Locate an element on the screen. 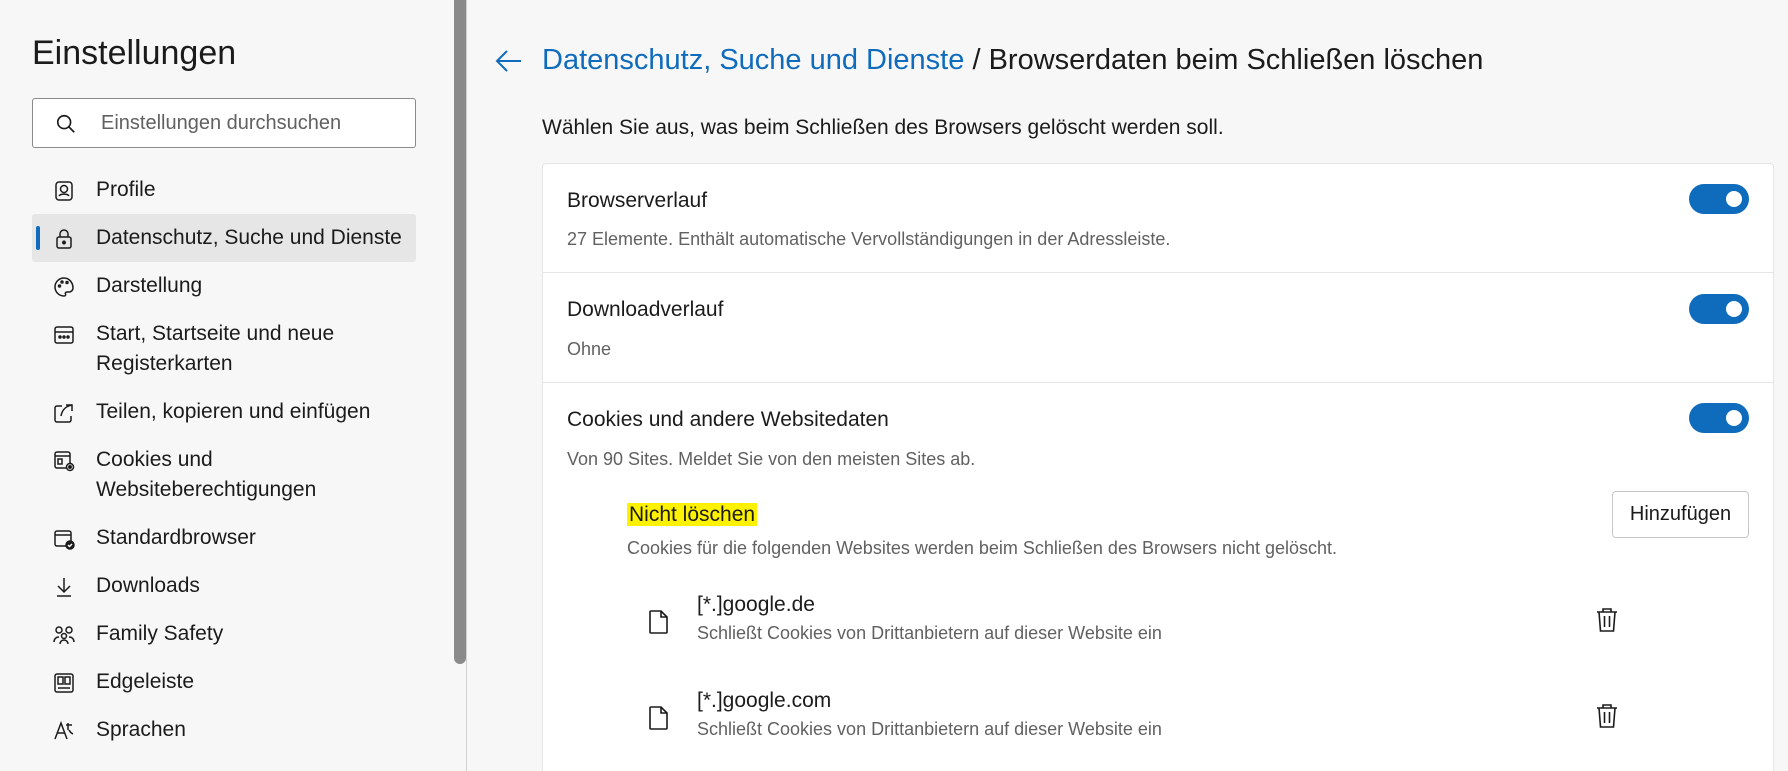 The width and height of the screenshot is (1788, 771). sidebar-item-label: Sprachen is located at coordinates (141, 729).